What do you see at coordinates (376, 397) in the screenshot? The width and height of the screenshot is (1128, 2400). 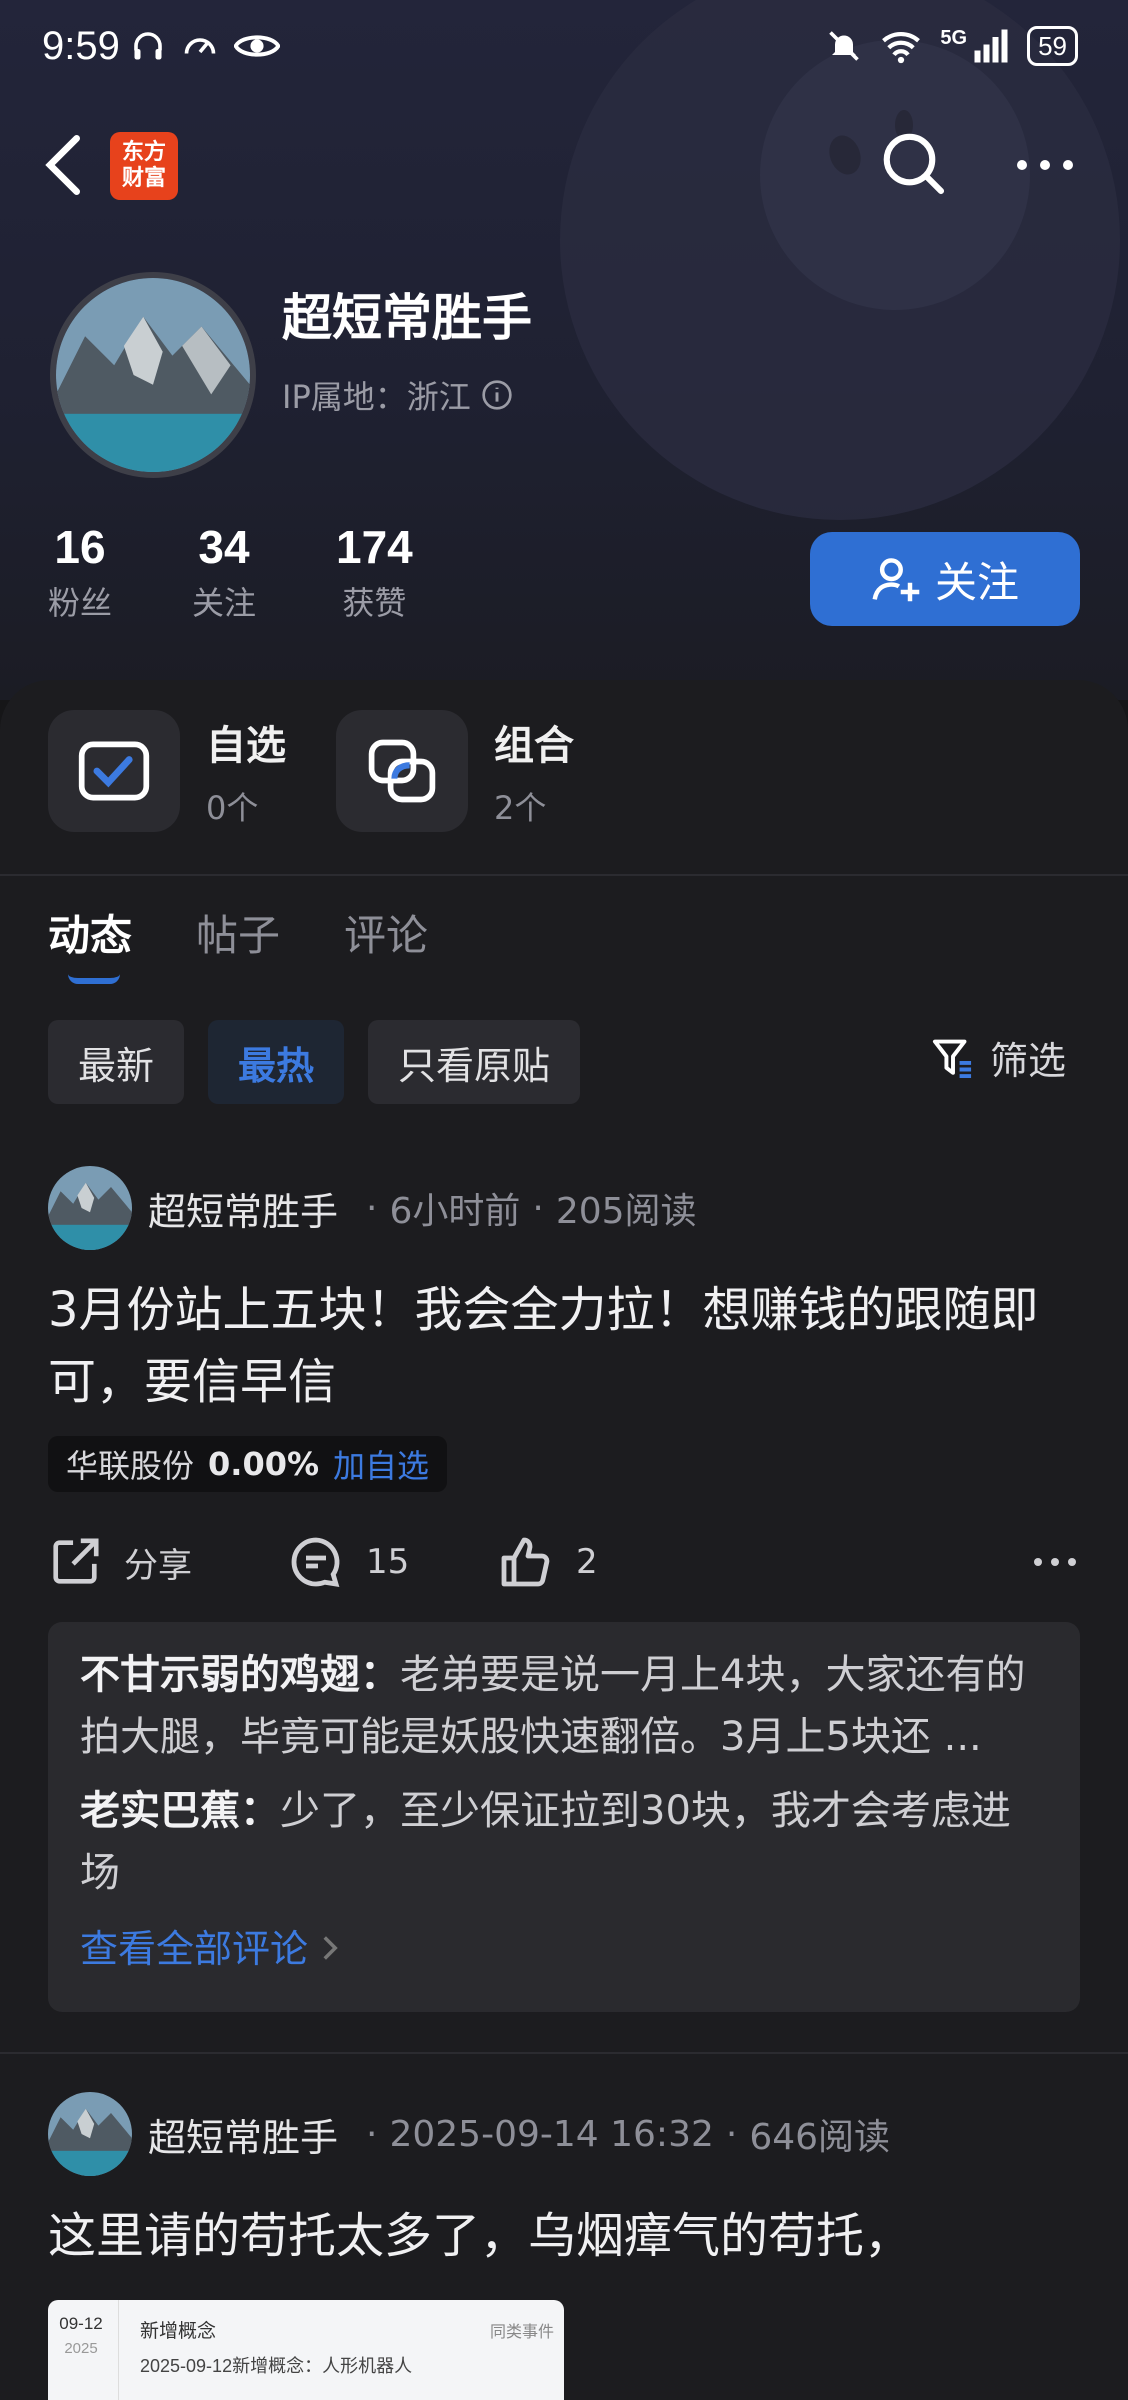 I see `ip-location-text: IP属地：浙江` at bounding box center [376, 397].